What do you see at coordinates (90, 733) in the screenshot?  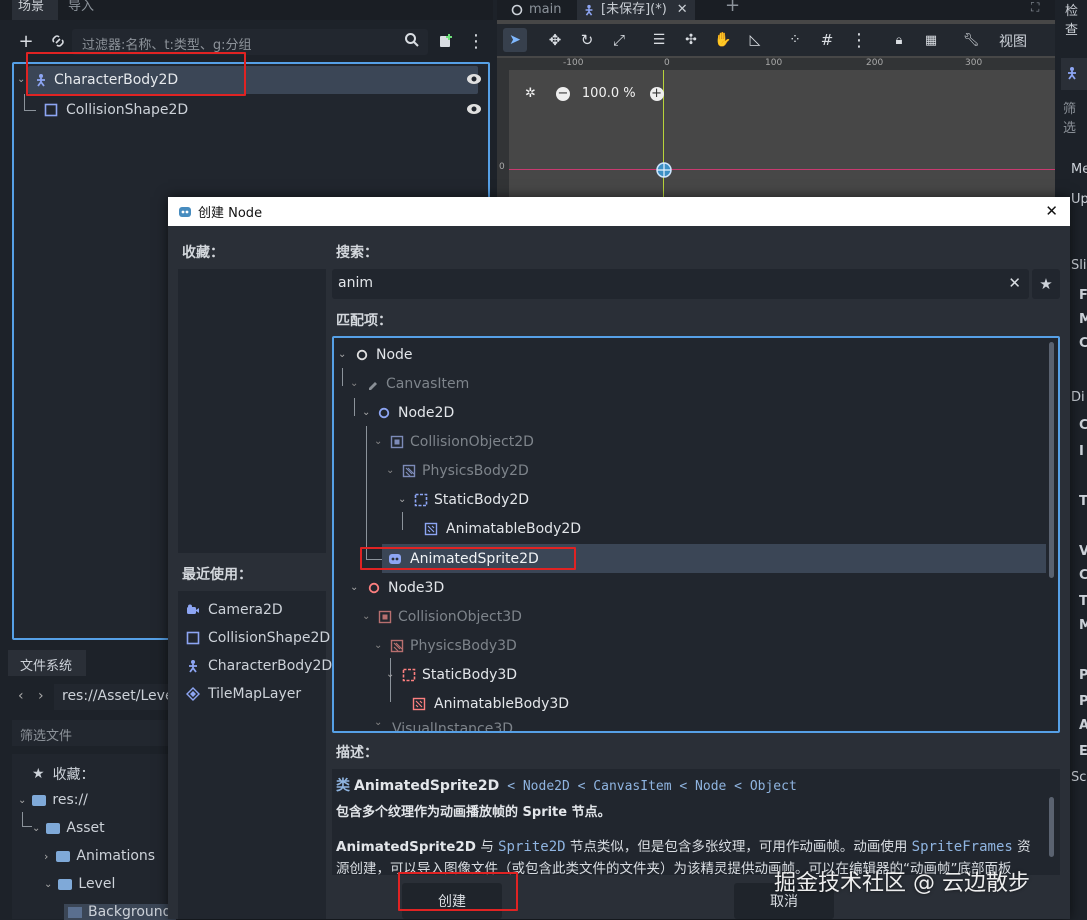 I see `fs-filter-input: 筛选文件` at bounding box center [90, 733].